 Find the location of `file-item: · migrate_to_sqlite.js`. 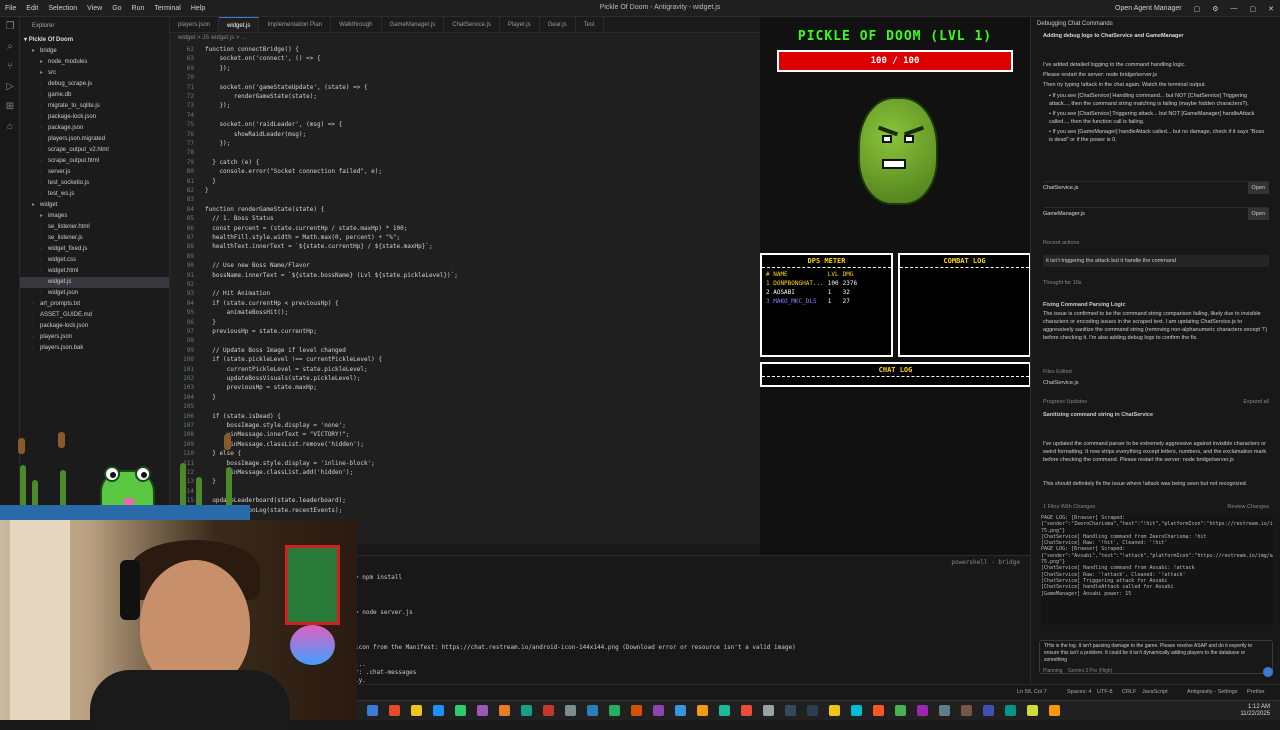

file-item: · migrate_to_sqlite.js is located at coordinates (94, 106).